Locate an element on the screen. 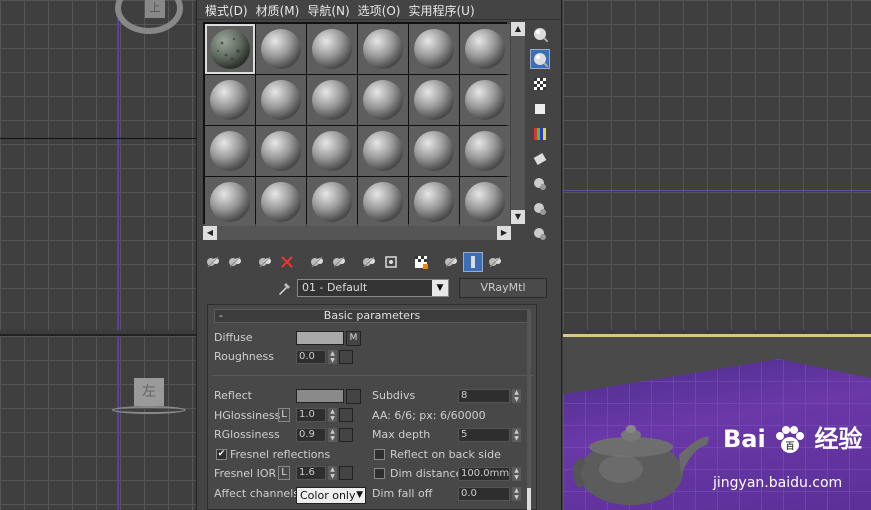 The height and width of the screenshot is (510, 871). hglossiness-value: 1.0 is located at coordinates (311, 415).